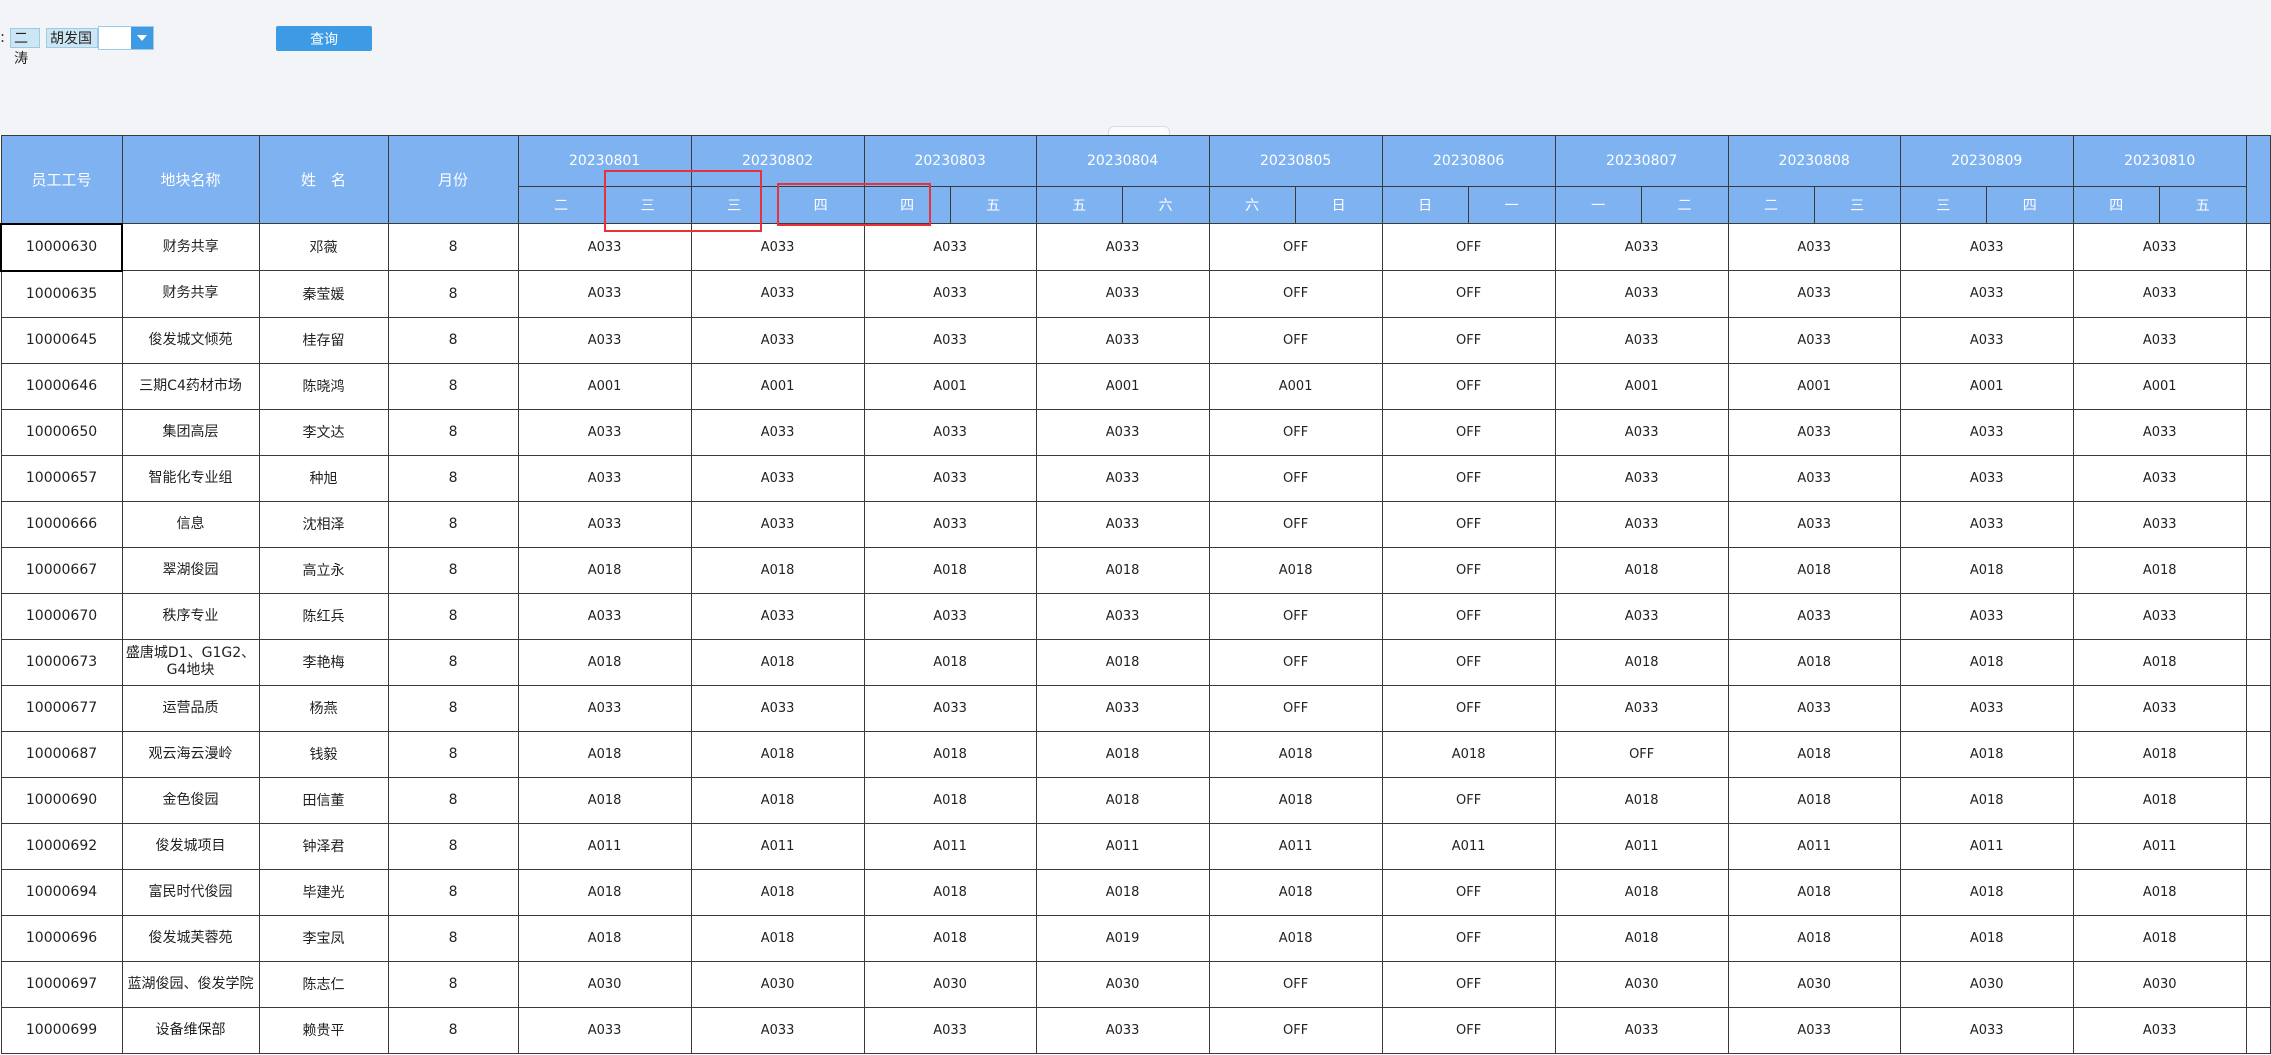 The image size is (2271, 1055). Describe the element at coordinates (190, 478) in the screenshot. I see `site-name-cell: 智能化专业组` at that location.